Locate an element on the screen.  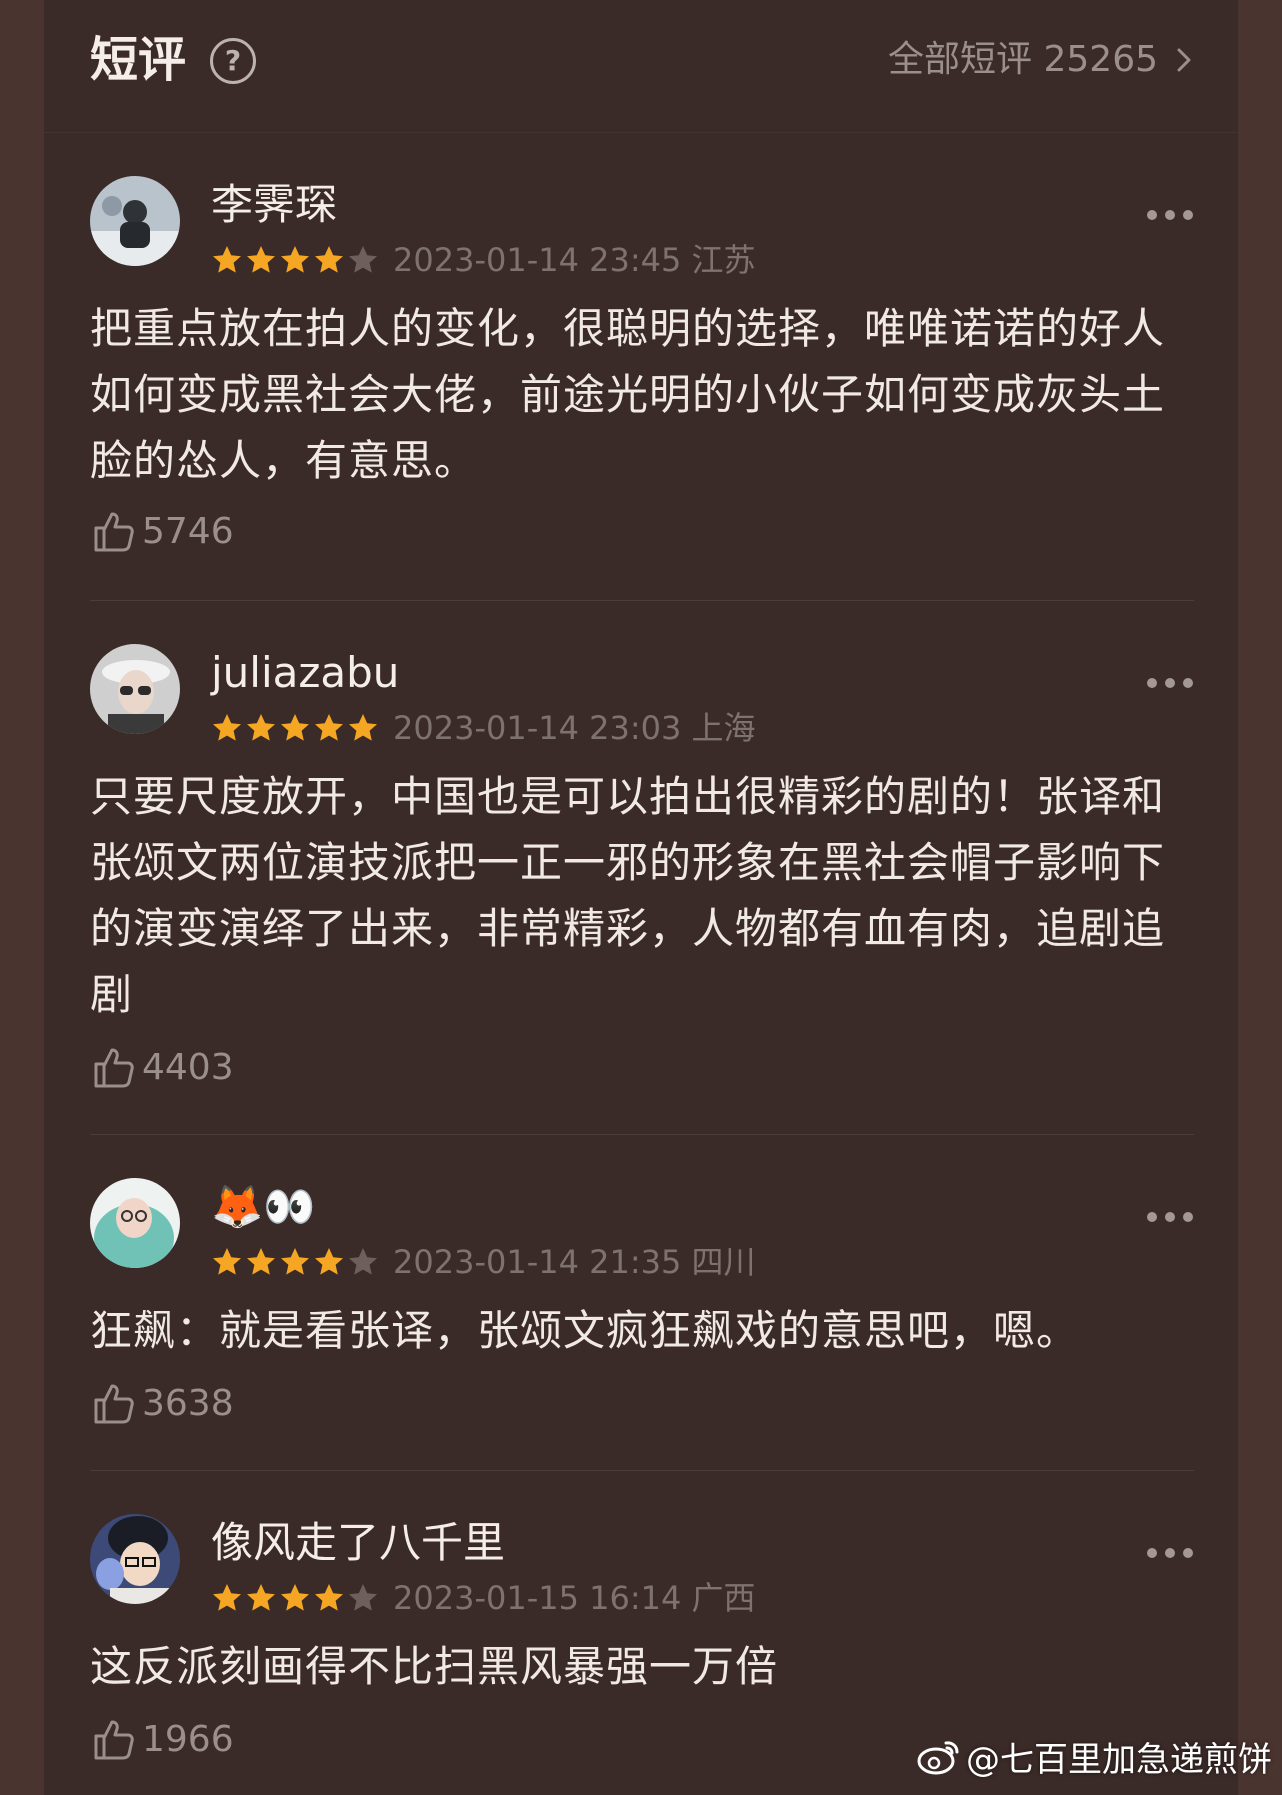
review-meta: 2023-01-15 16:14 广西 is located at coordinates (483, 1598).